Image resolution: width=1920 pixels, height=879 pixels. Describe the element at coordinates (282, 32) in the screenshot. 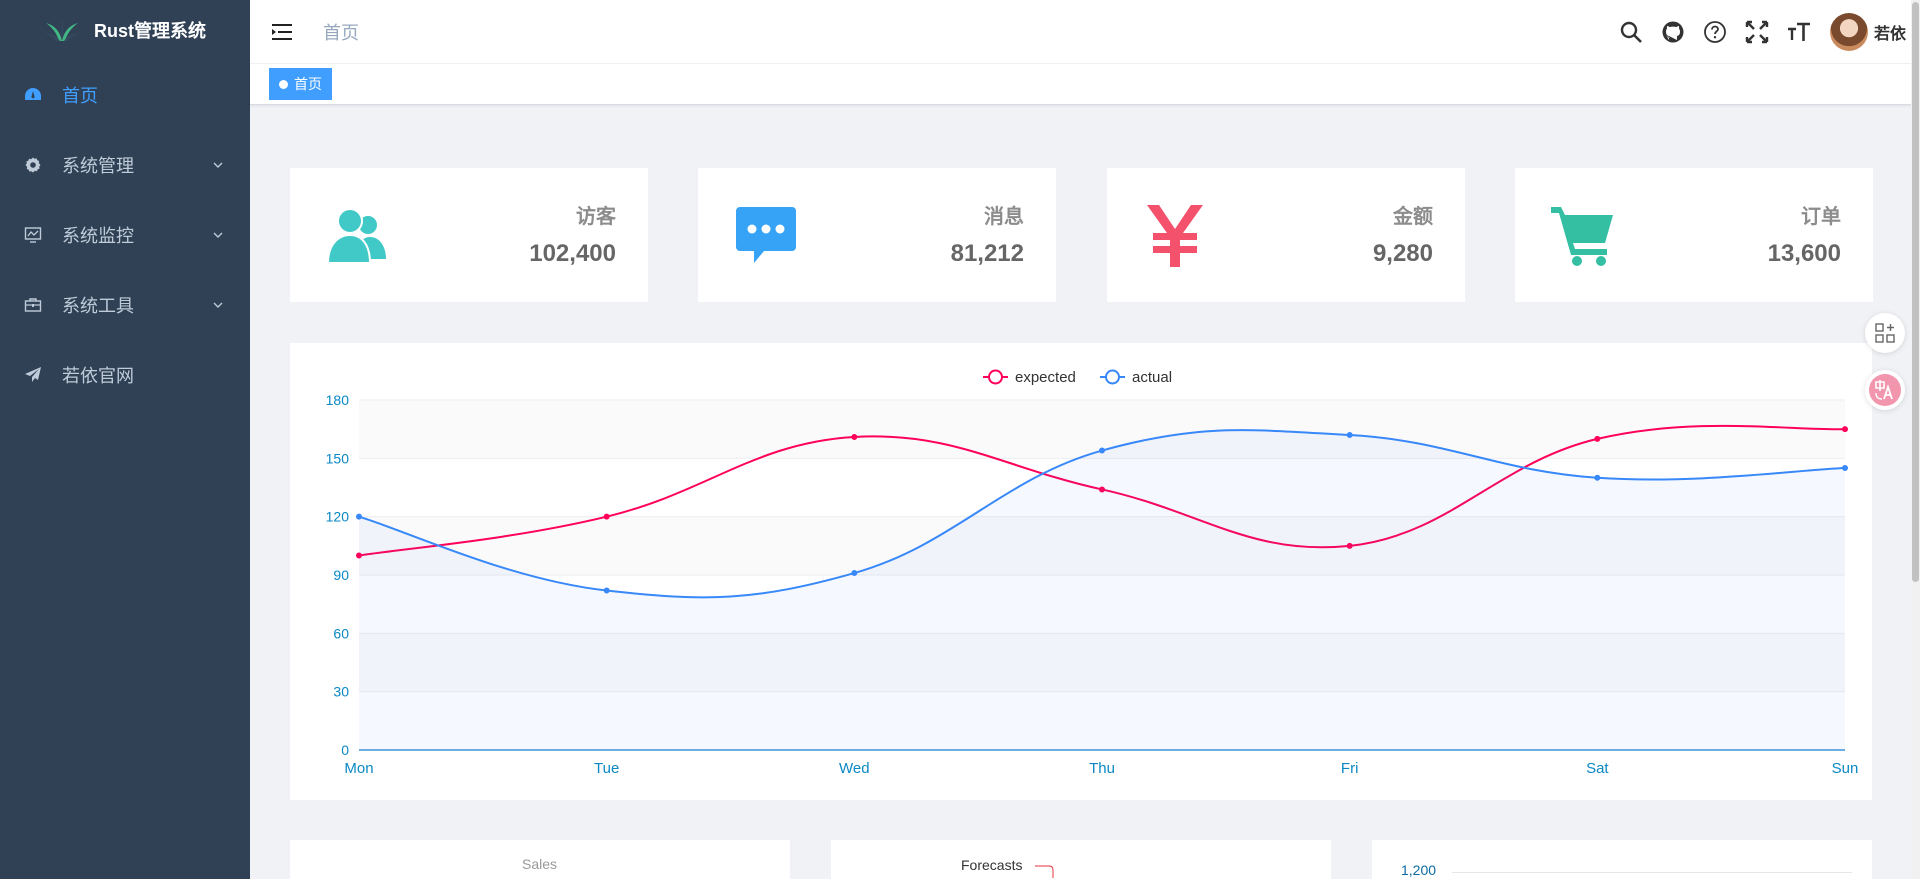

I see `hamburger-icon` at that location.